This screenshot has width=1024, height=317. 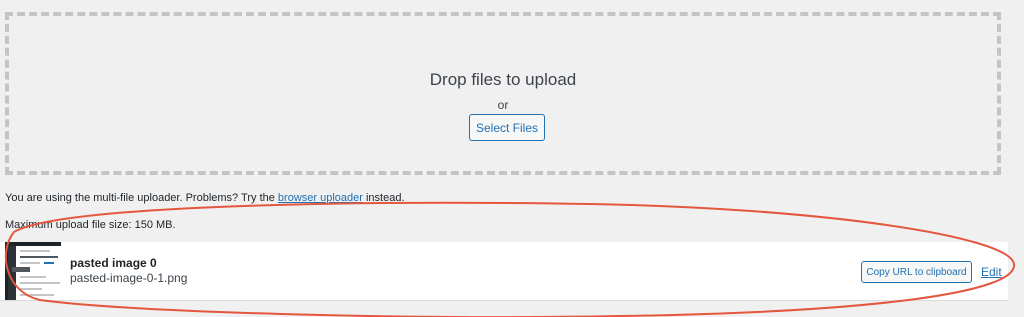 I want to click on uploader-notice-suffix: instead., so click(x=383, y=198).